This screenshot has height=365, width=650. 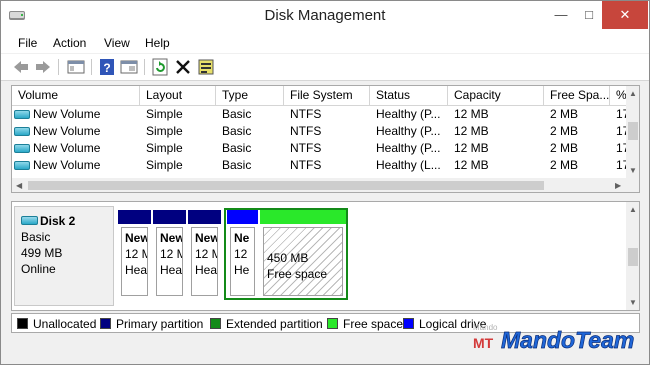 What do you see at coordinates (58, 221) in the screenshot?
I see `disk-name: Disk 2` at bounding box center [58, 221].